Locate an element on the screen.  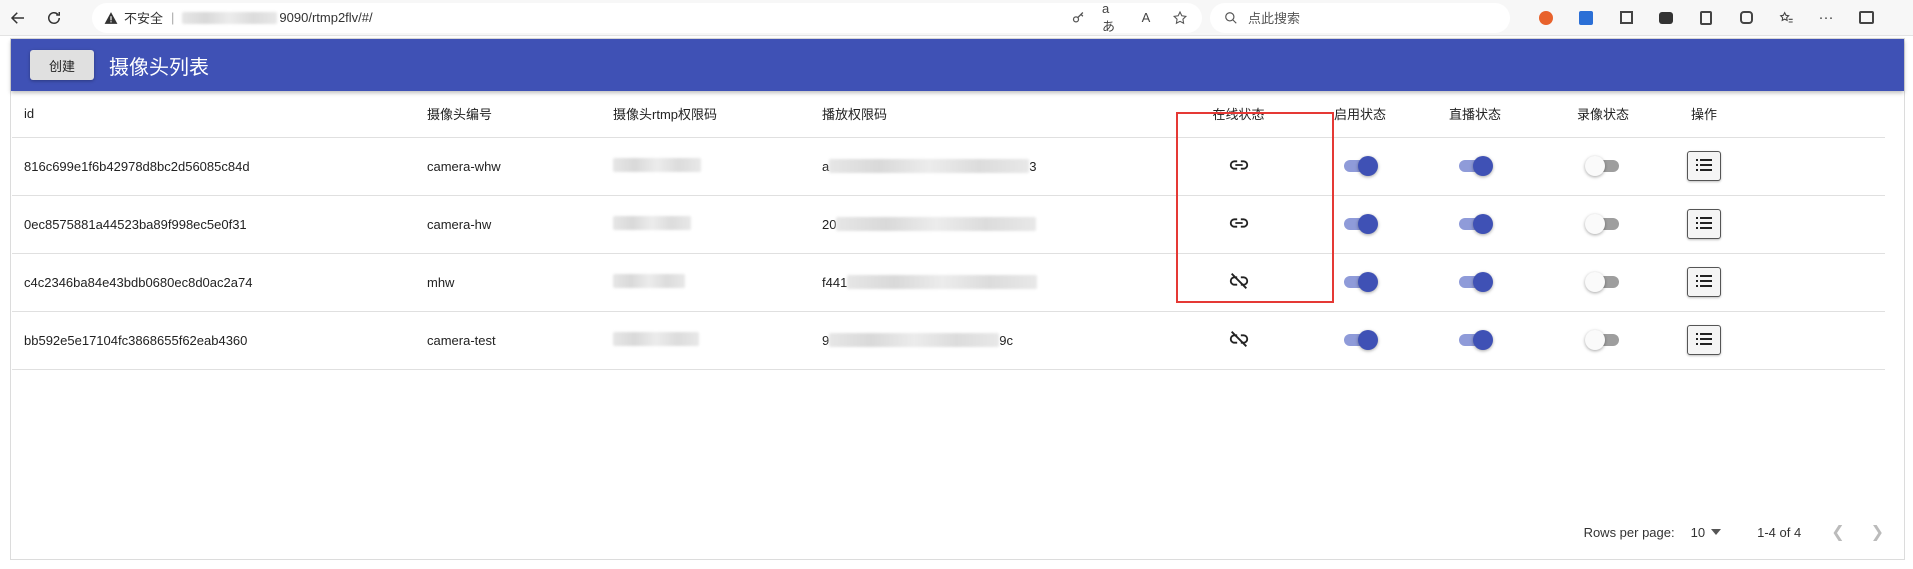
camera-id: c4c2346ba84e43bdb0680ec8d0ac2a74 is located at coordinates (213, 282).